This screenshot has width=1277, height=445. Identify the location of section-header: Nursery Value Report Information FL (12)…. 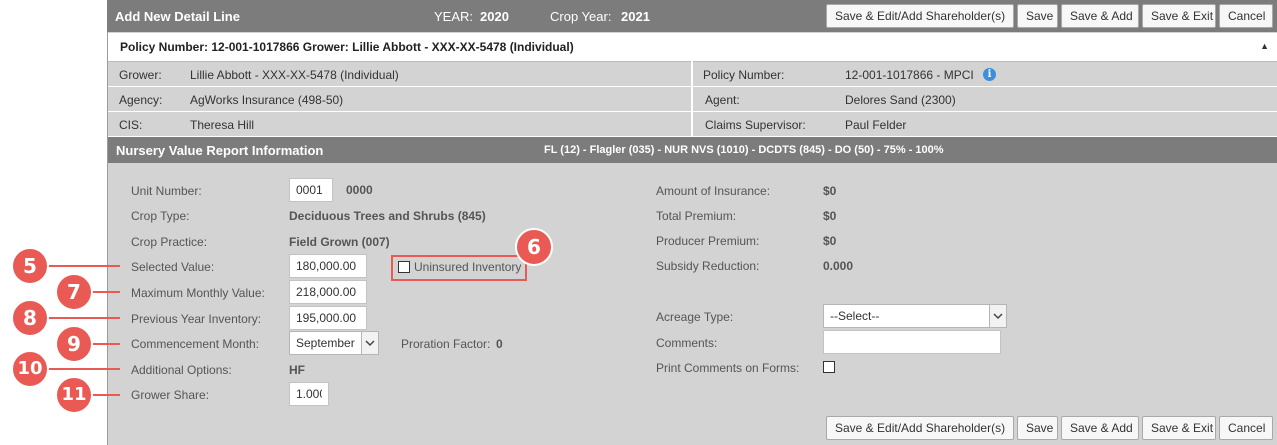
(692, 150).